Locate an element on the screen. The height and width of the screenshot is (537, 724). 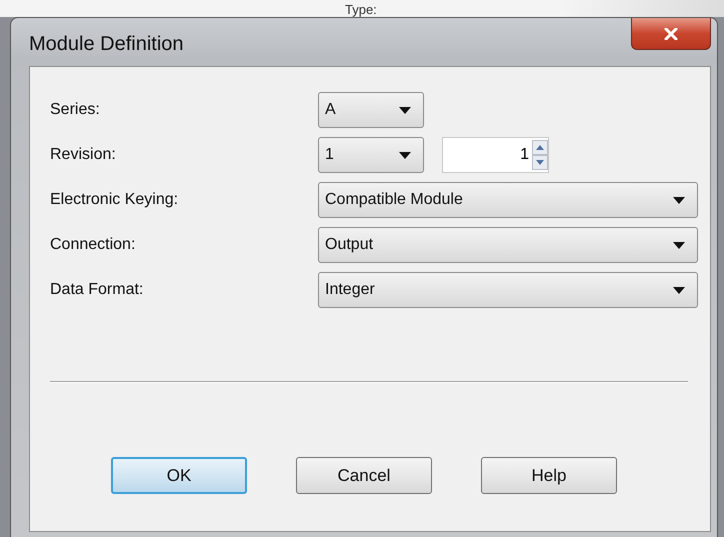
field-label: Electronic Keying: is located at coordinates (115, 200).